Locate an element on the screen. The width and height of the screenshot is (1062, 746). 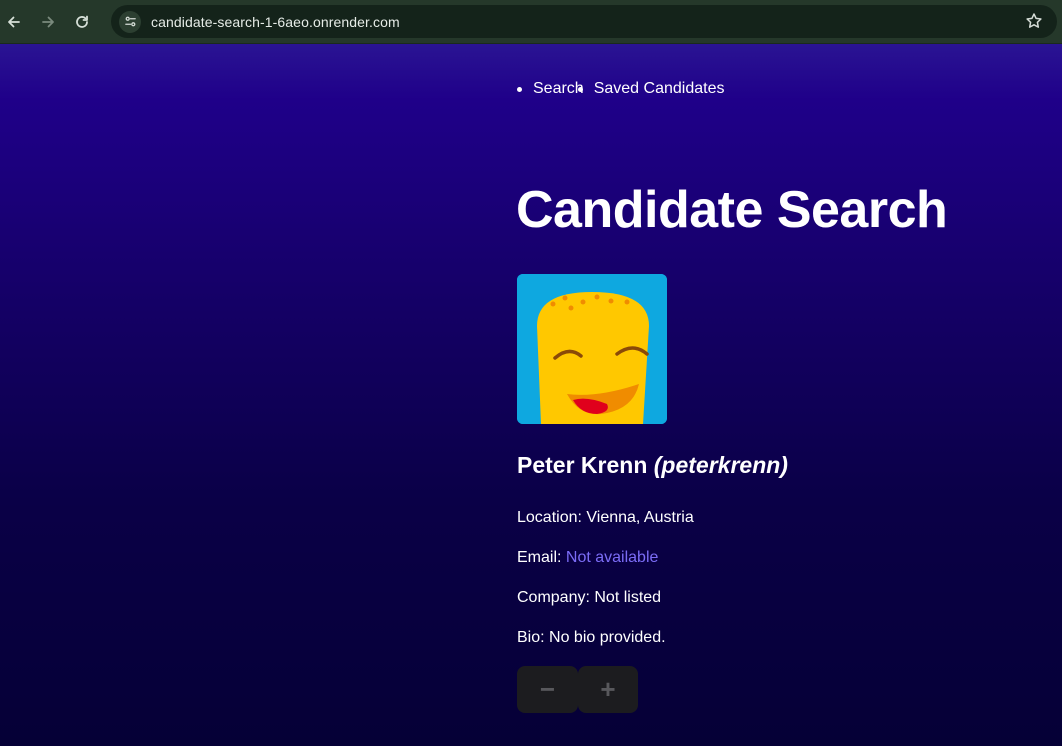
location-label: Location: is located at coordinates (552, 517).